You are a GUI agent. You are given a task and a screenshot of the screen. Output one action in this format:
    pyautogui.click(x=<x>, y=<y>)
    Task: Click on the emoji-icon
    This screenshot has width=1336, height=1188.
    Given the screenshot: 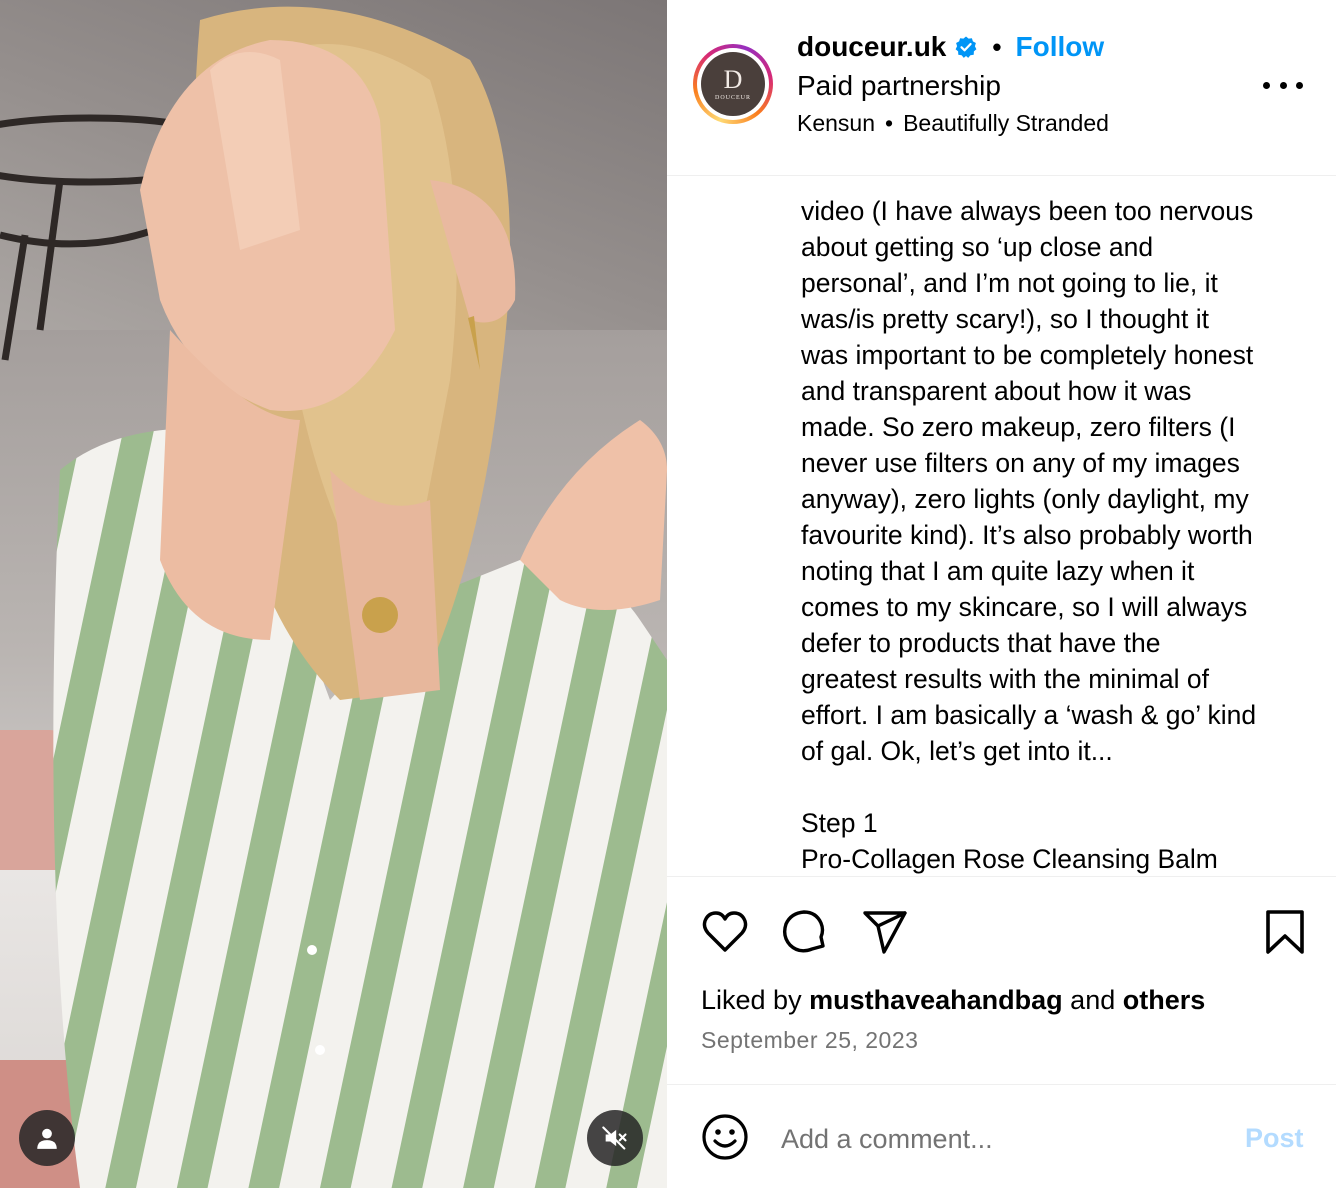 What is the action you would take?
    pyautogui.click(x=725, y=1137)
    